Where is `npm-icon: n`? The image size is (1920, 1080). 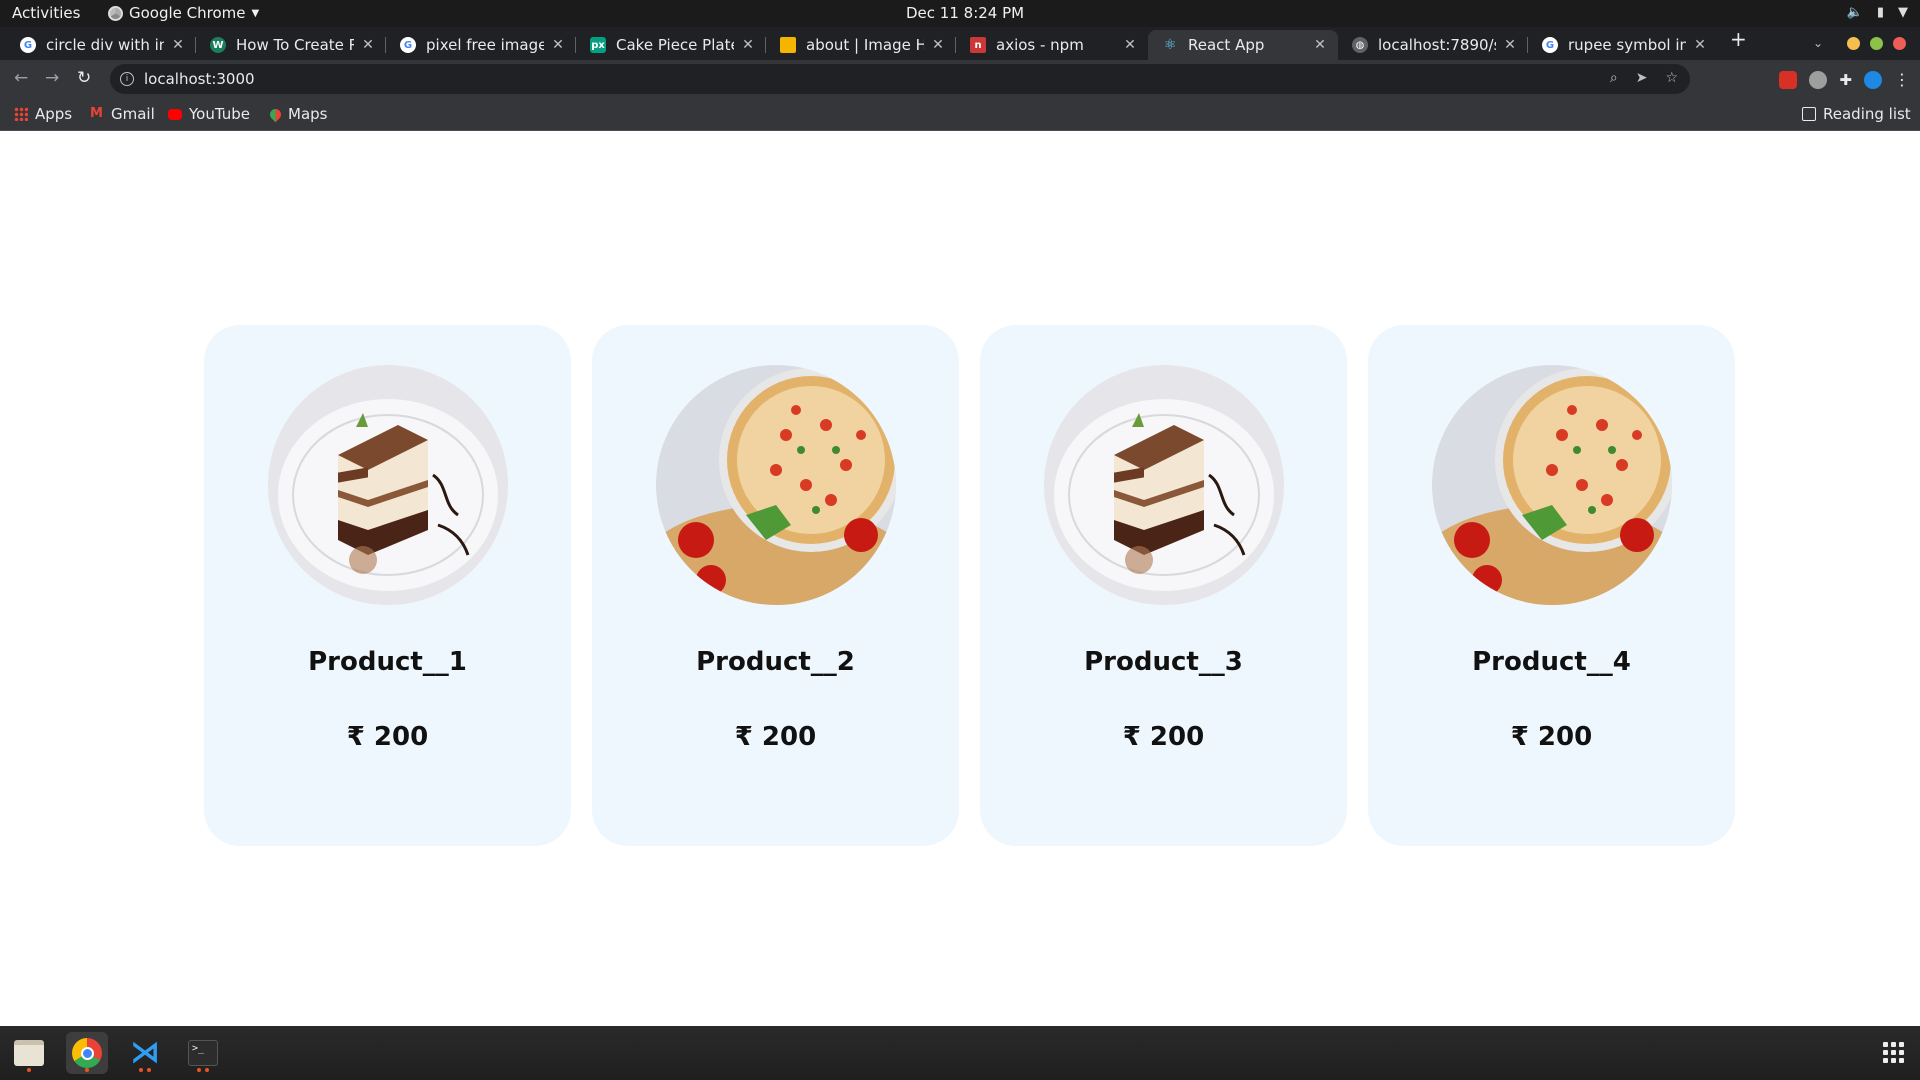
npm-icon: n is located at coordinates (978, 45).